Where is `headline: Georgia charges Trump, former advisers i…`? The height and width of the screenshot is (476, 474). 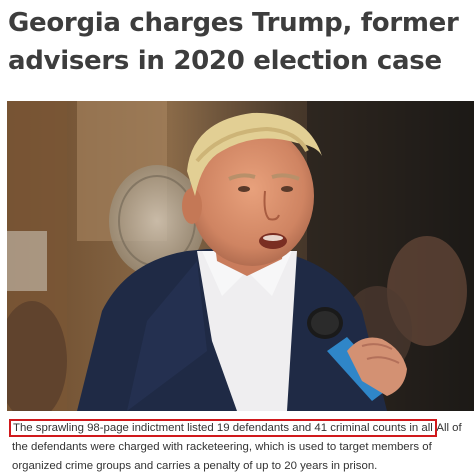
headline: Georgia charges Trump, former advisers i… is located at coordinates (233, 42).